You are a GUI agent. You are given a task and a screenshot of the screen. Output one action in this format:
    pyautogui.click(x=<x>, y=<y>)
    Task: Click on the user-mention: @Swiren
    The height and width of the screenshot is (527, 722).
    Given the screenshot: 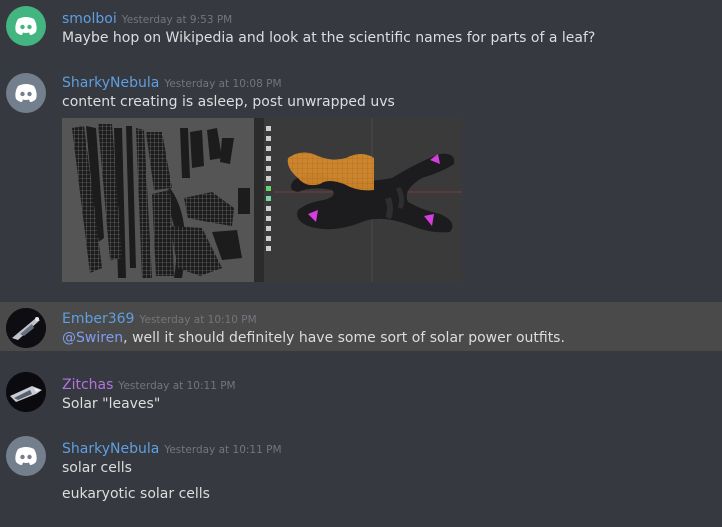 What is the action you would take?
    pyautogui.click(x=92, y=338)
    